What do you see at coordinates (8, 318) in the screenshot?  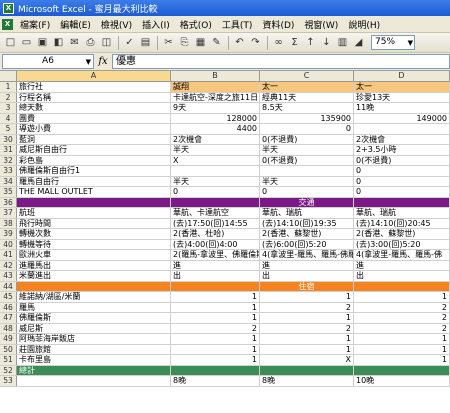 I see `row-header: 47` at bounding box center [8, 318].